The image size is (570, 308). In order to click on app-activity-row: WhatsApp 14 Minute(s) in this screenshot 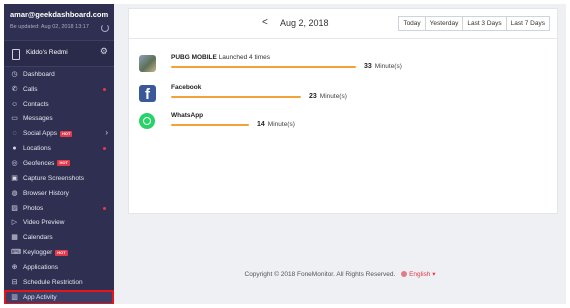, I will do `click(343, 121)`.